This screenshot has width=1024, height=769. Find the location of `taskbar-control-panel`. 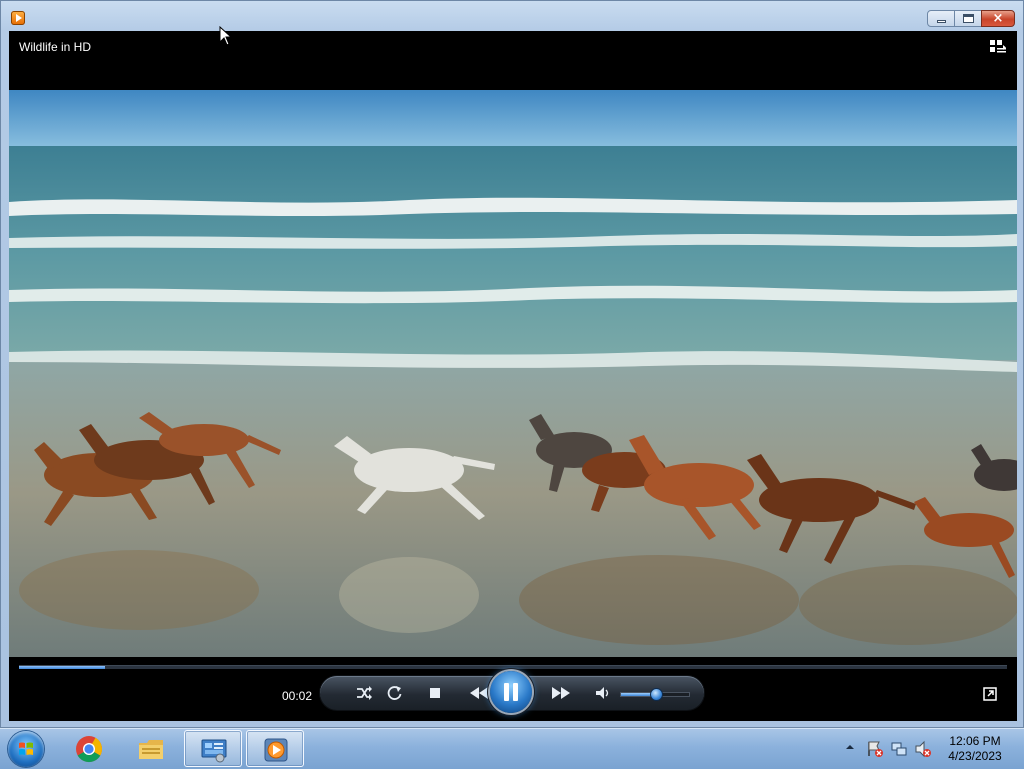

taskbar-control-panel is located at coordinates (213, 748).